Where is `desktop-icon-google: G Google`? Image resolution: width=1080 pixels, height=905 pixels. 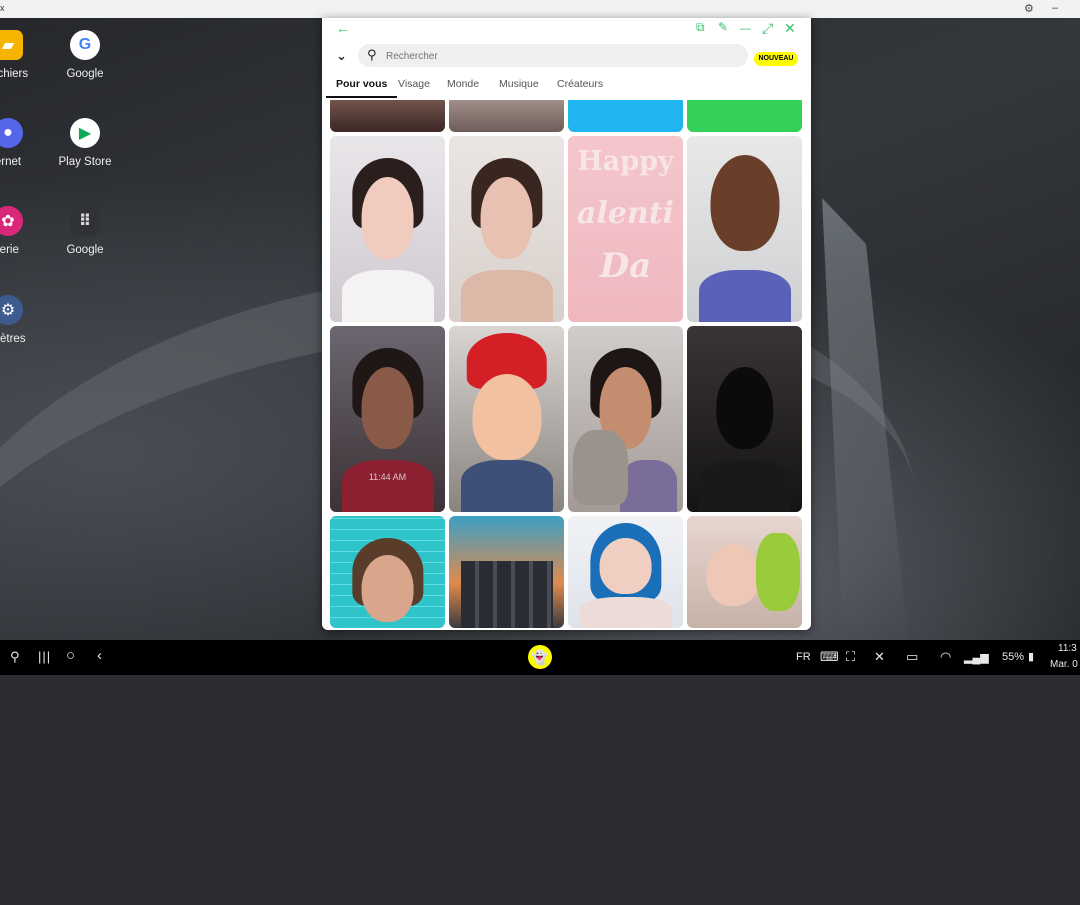
desktop-icon-google: G Google is located at coordinates (85, 55).